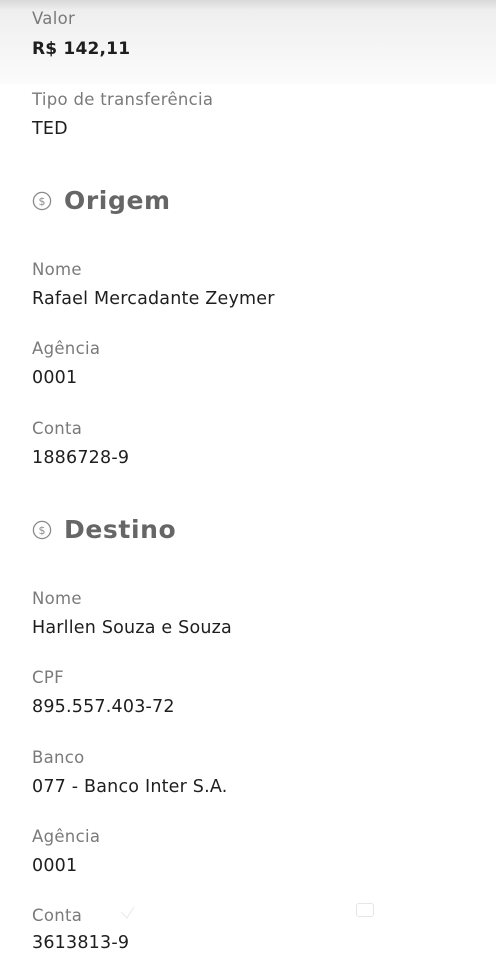 This screenshot has width=496, height=954. I want to click on destination-account-value: 3613813-9, so click(81, 943).